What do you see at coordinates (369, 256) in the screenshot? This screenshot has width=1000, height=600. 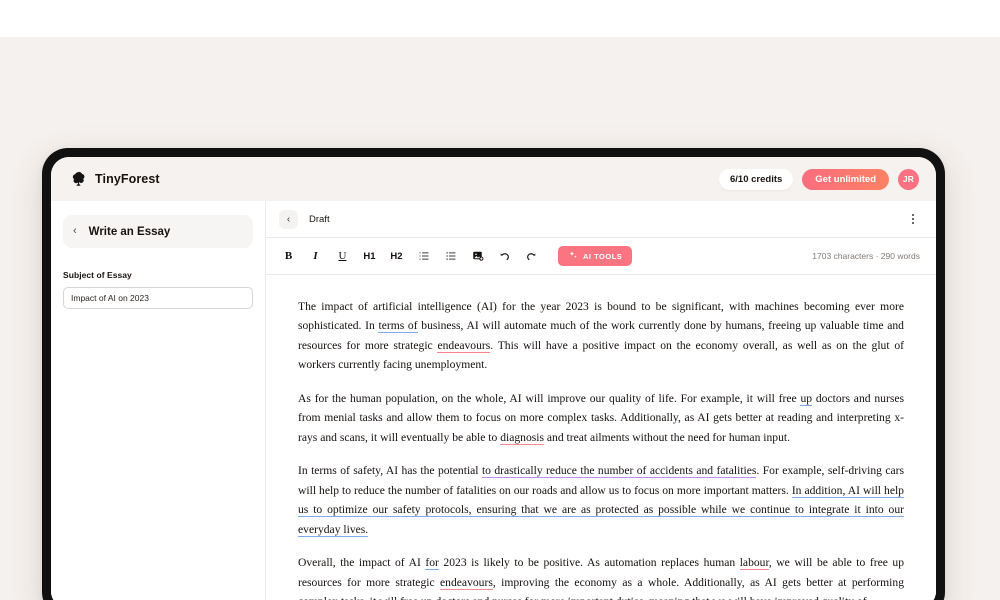 I see `heading1-button: H1` at bounding box center [369, 256].